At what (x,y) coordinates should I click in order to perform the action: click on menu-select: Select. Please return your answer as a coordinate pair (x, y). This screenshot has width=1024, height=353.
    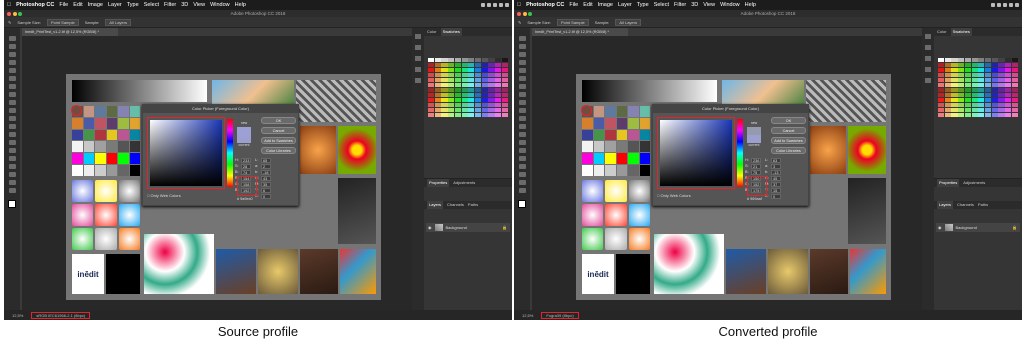
    Looking at the image, I should click on (661, 5).